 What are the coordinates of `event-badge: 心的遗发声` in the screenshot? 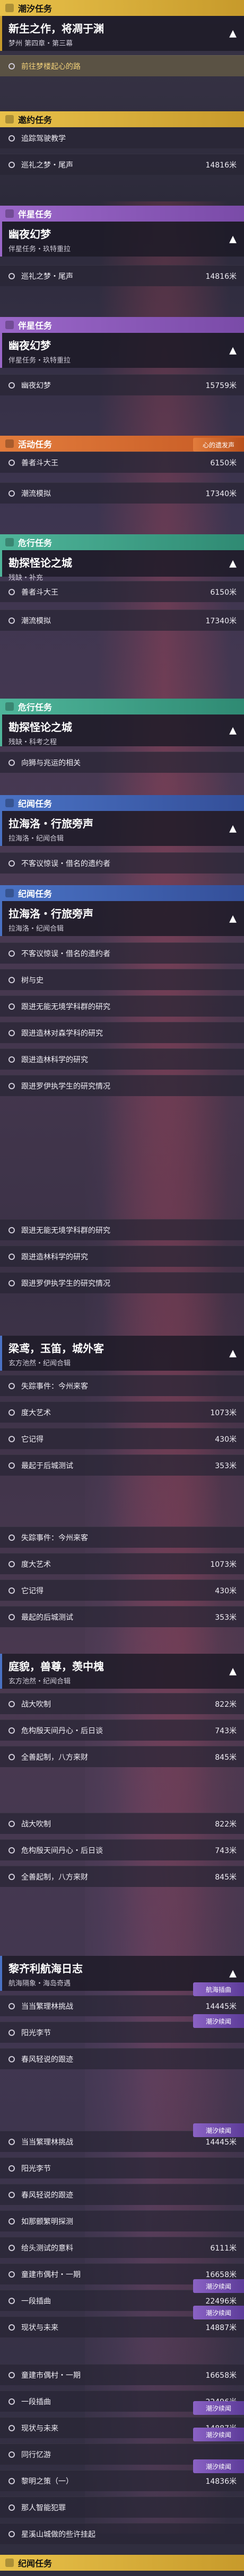 It's located at (219, 445).